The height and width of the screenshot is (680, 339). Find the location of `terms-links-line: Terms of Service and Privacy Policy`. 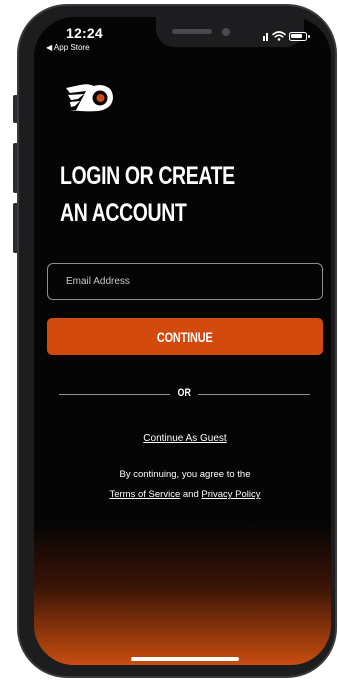

terms-links-line: Terms of Service and Privacy Policy is located at coordinates (185, 495).